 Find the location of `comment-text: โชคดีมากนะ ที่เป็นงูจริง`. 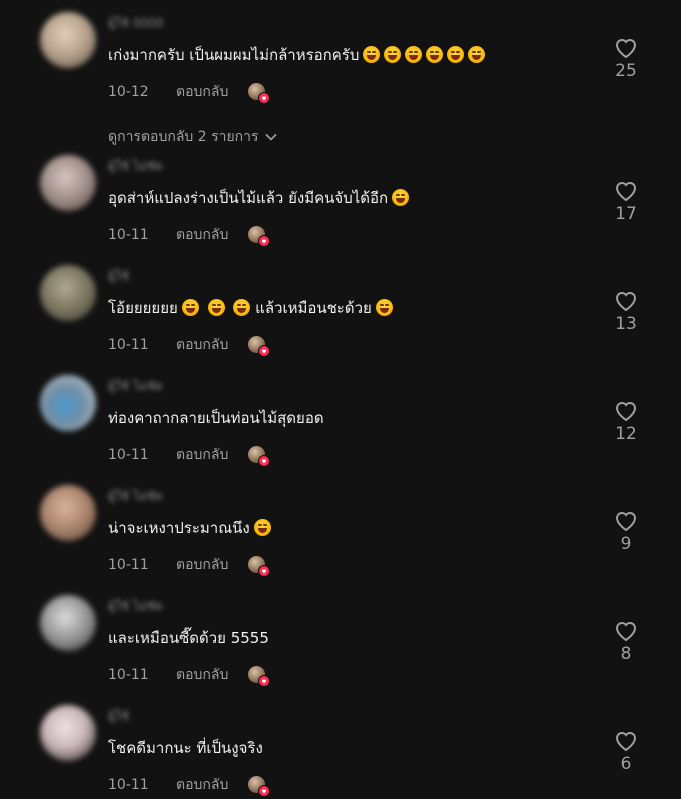

comment-text: โชคดีมากนะ ที่เป็นงูจริง is located at coordinates (185, 748).